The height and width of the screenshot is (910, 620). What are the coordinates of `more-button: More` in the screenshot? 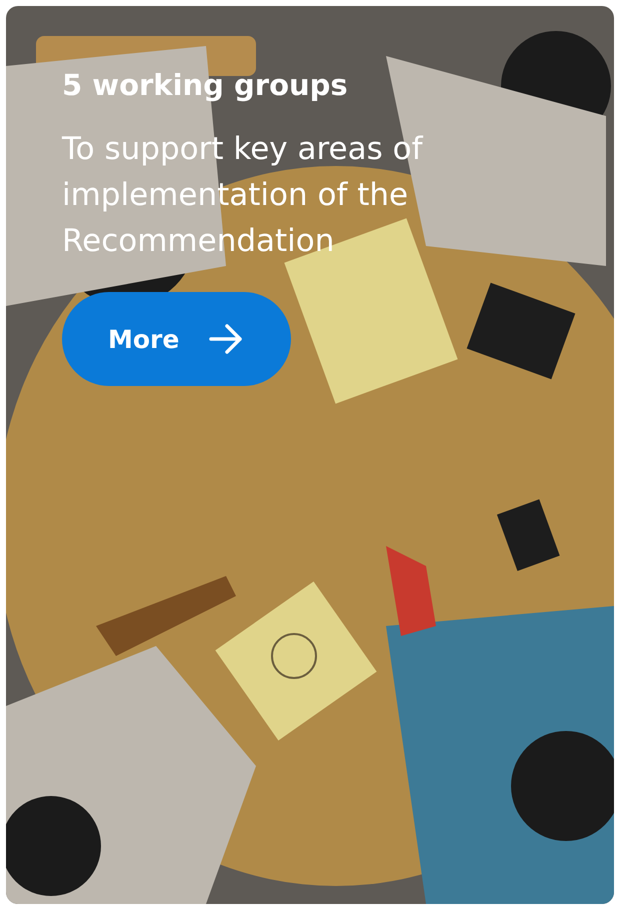 It's located at (177, 339).